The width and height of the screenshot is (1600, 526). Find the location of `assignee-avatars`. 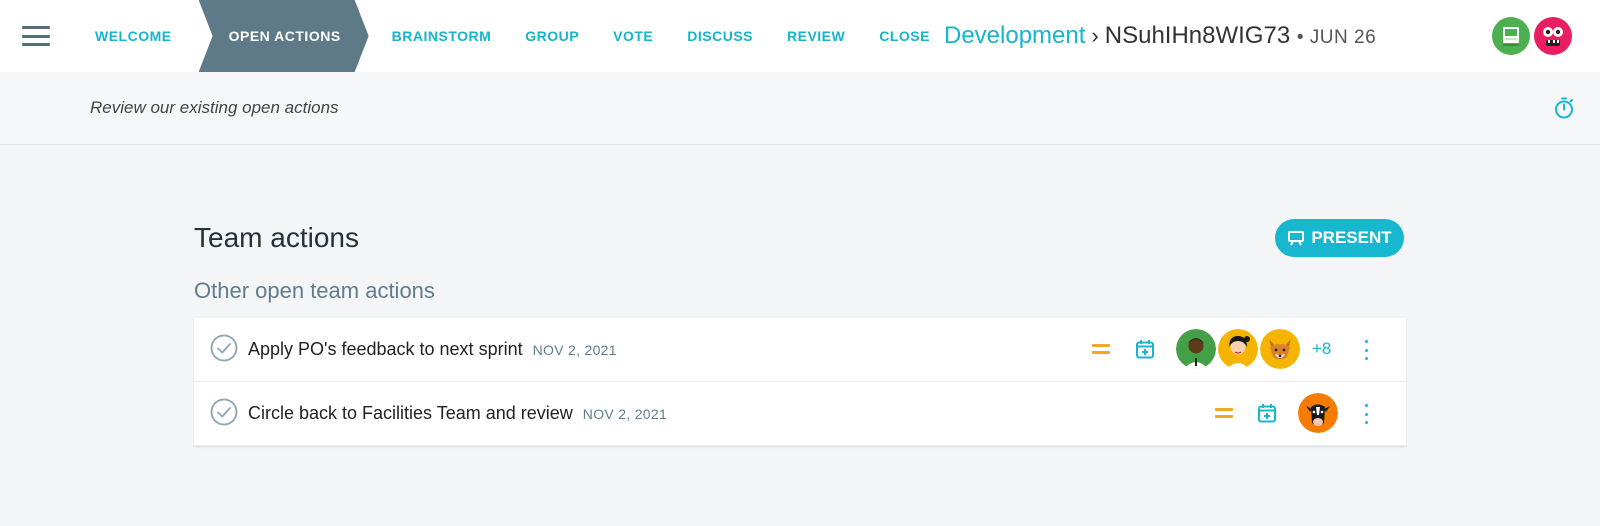

assignee-avatars is located at coordinates (1319, 413).